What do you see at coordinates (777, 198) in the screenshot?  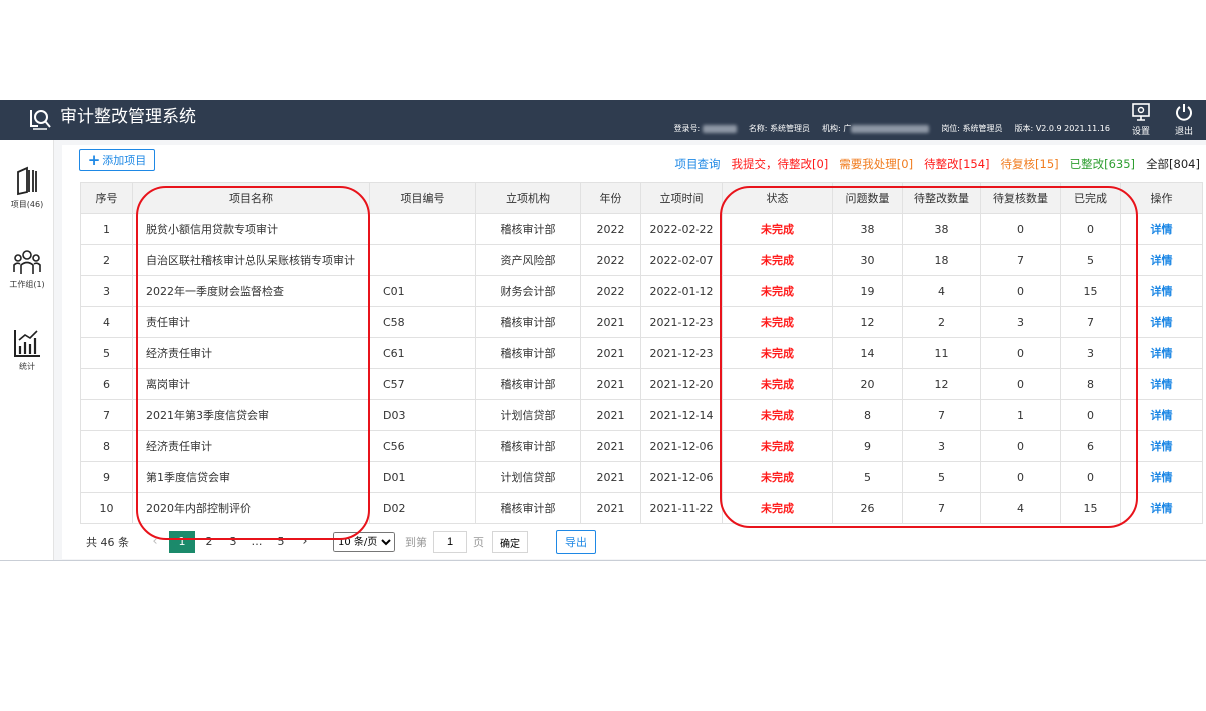 I see `col-header: 状态` at bounding box center [777, 198].